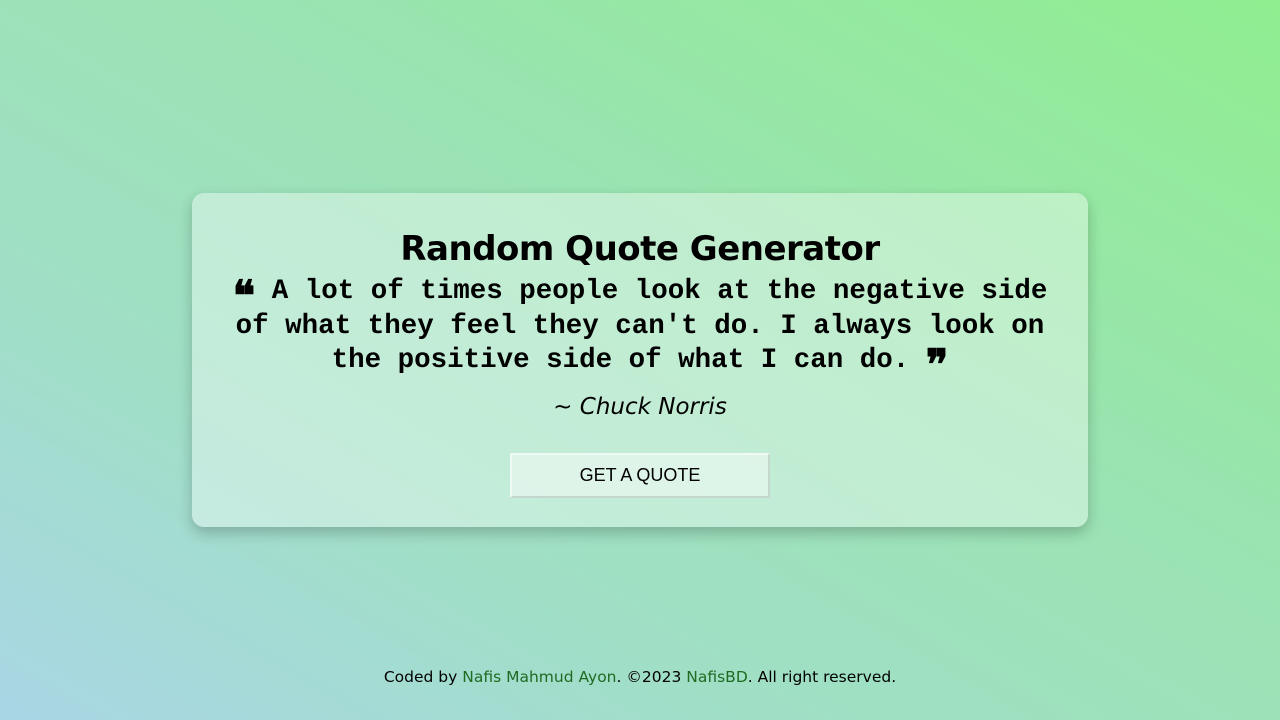  What do you see at coordinates (640, 475) in the screenshot?
I see `get-quote-button: GET A QUOTE` at bounding box center [640, 475].